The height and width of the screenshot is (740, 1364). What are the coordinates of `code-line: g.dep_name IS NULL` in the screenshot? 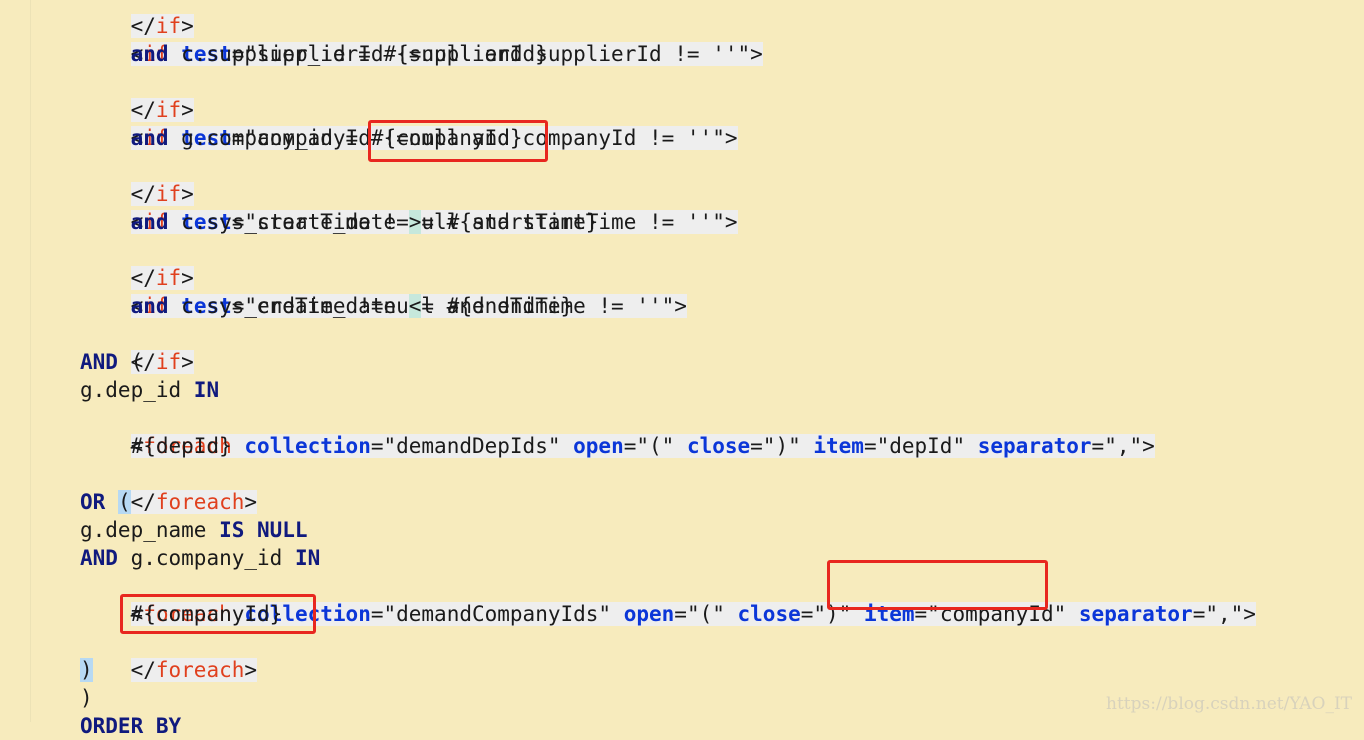 It's located at (194, 530).